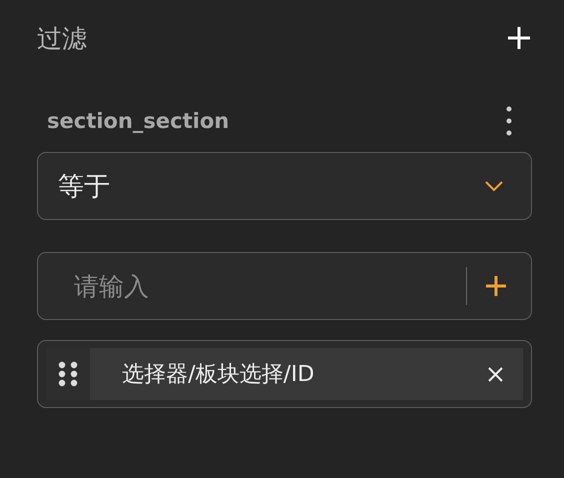 This screenshot has height=478, width=564. Describe the element at coordinates (138, 121) in the screenshot. I see `section-label: section_section` at that location.